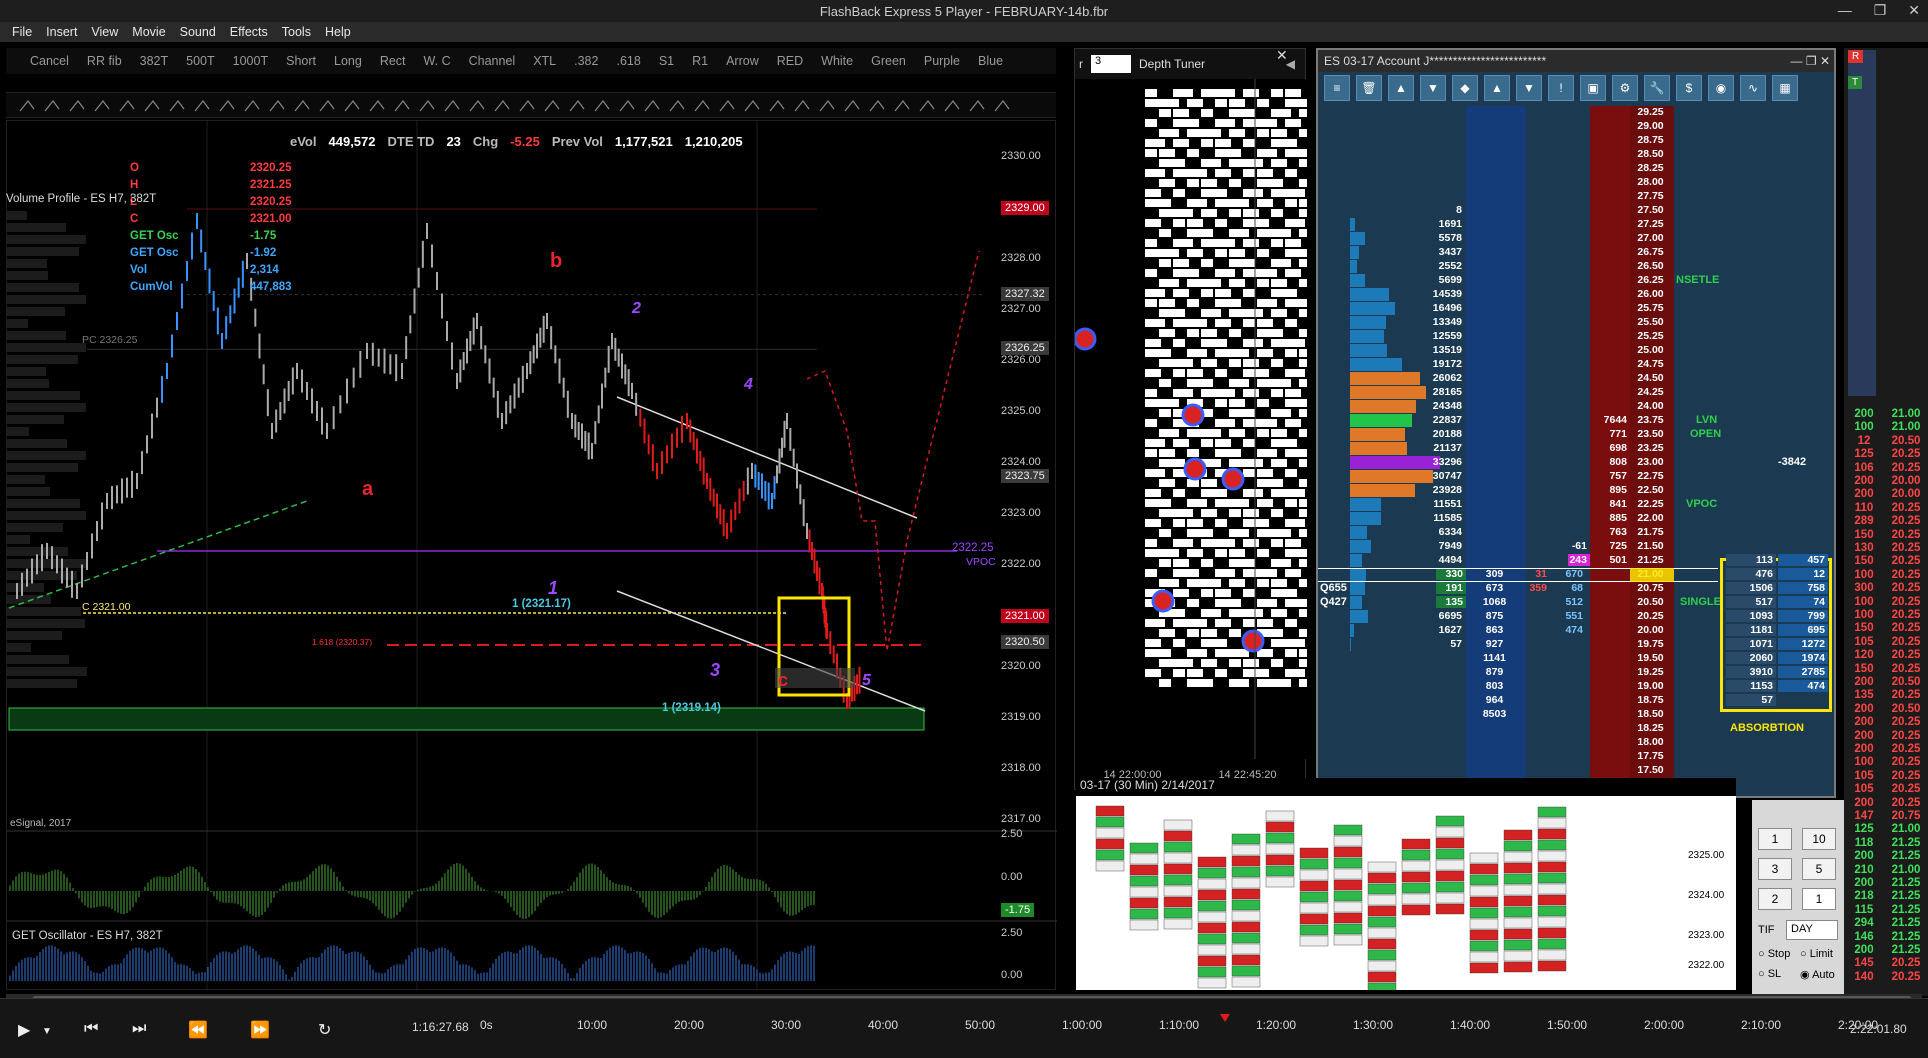 The image size is (1928, 1058). Describe the element at coordinates (1652, 238) in the screenshot. I see `dom-price: 27.00` at that location.